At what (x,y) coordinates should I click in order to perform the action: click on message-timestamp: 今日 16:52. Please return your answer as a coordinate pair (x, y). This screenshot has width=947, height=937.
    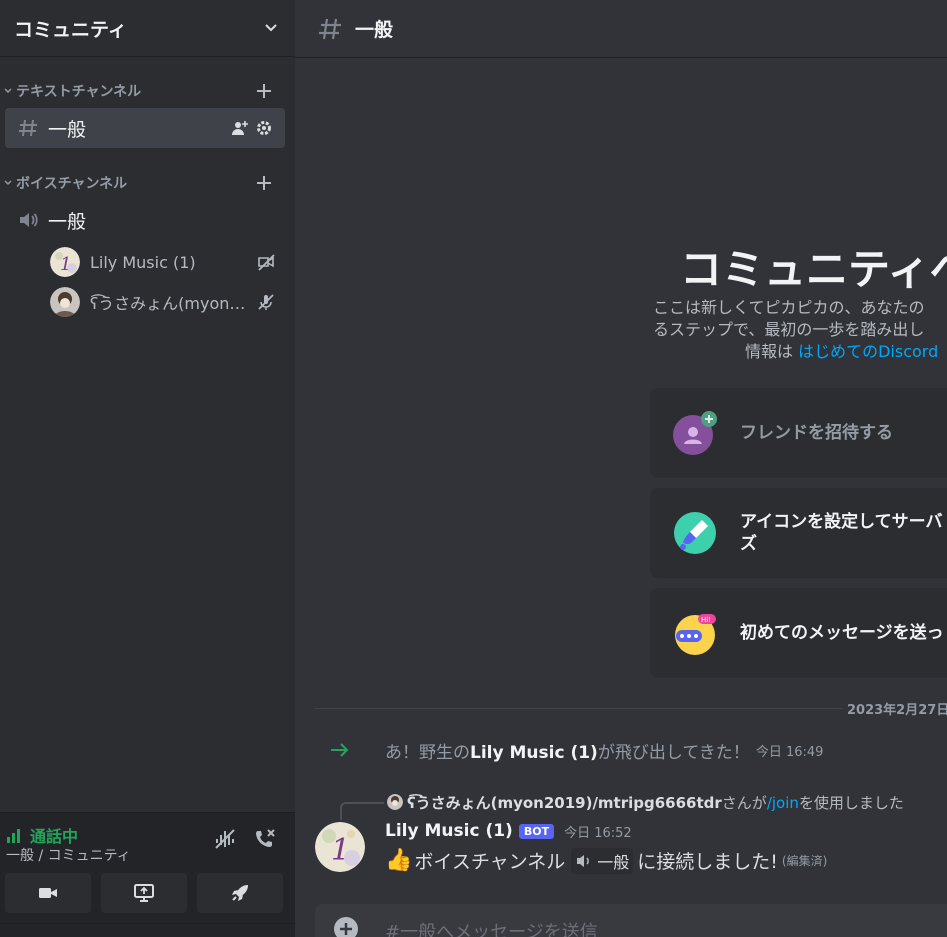
    Looking at the image, I should click on (598, 833).